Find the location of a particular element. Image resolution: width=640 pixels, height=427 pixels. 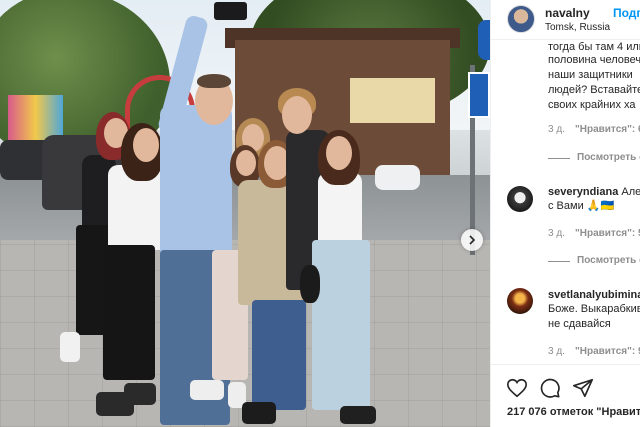

comment-text-line: Боже. Выкарабкивайтесь! is located at coordinates (594, 309).